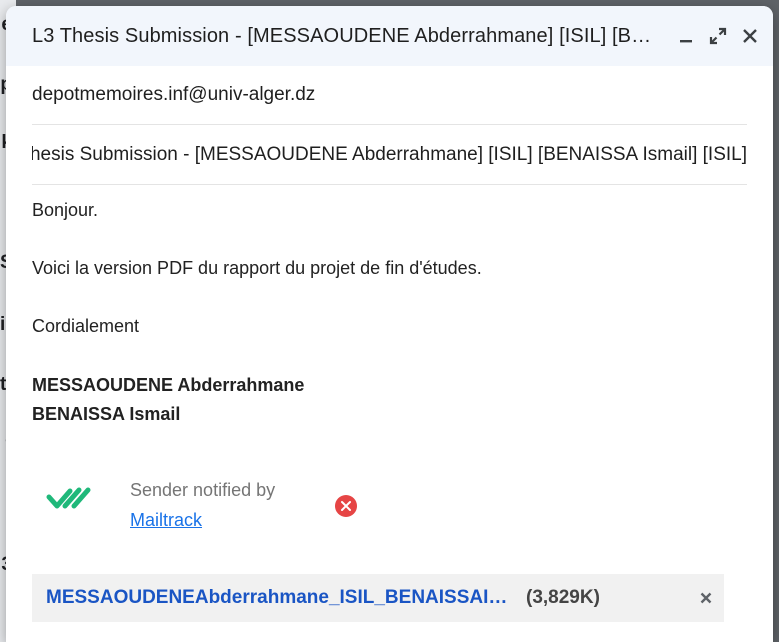 The image size is (779, 642). I want to click on signature-name: BENAISSA Ismail, so click(106, 414).